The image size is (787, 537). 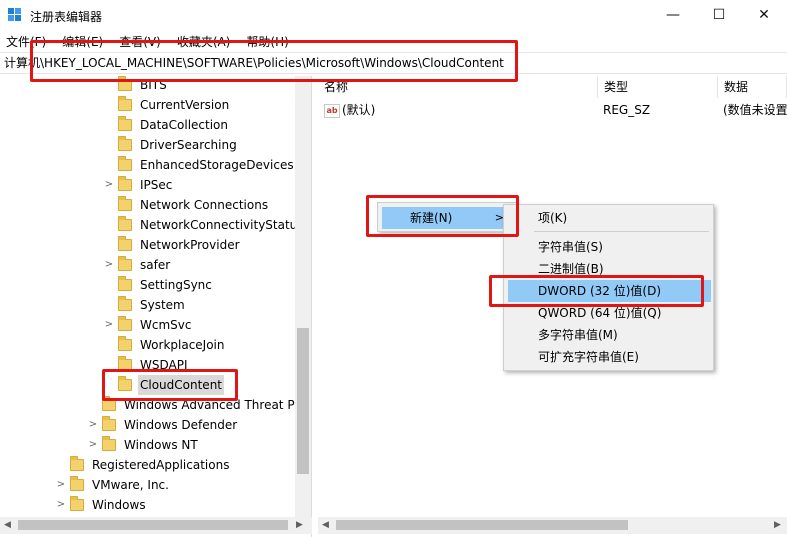 What do you see at coordinates (185, 105) in the screenshot?
I see `tree-item-label: CurrentVersion` at bounding box center [185, 105].